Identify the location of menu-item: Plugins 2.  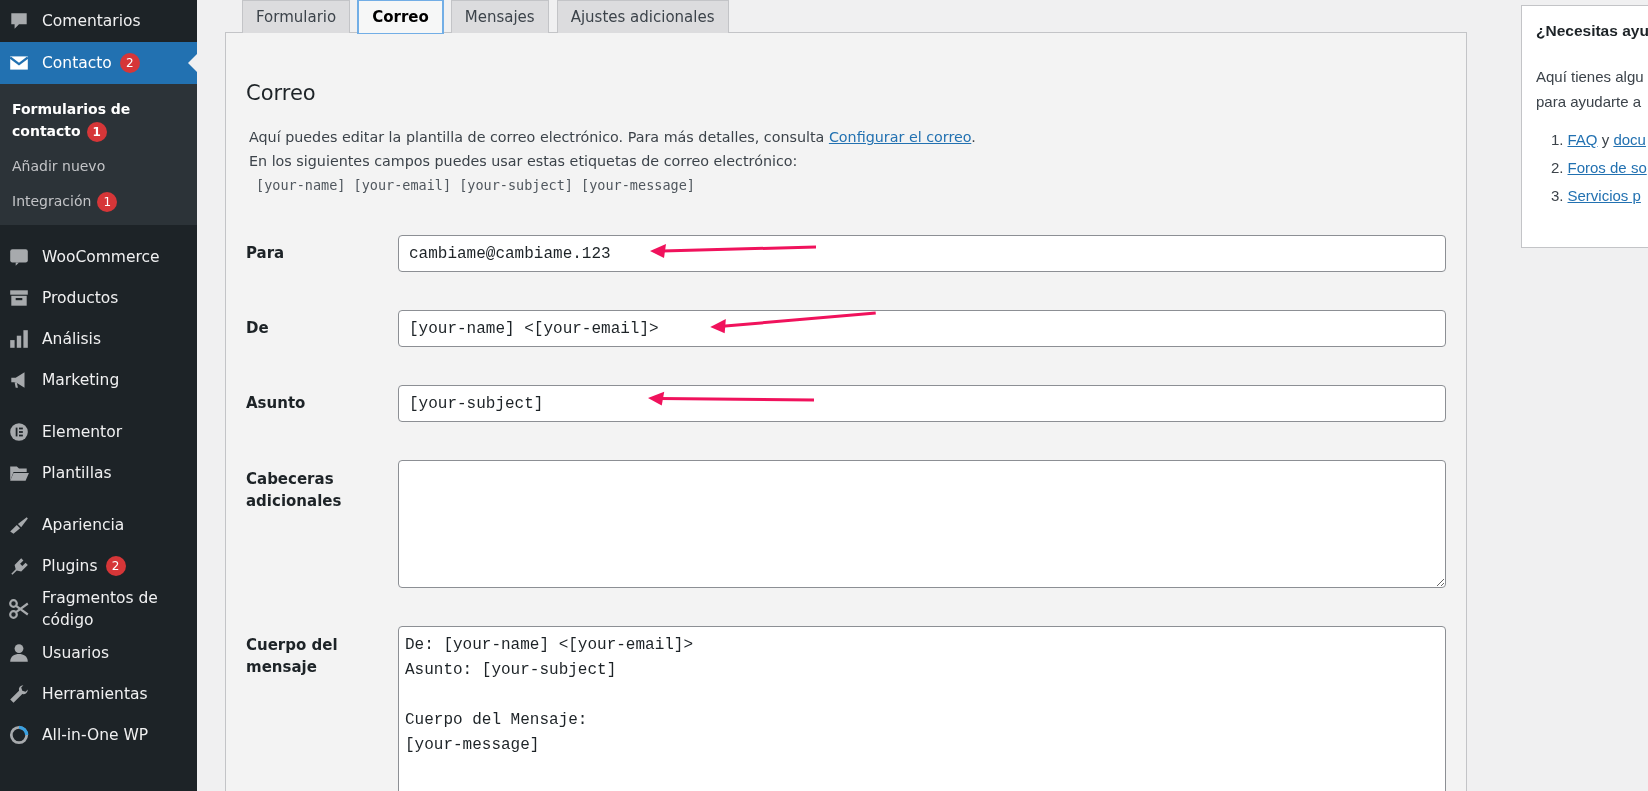
(98, 565).